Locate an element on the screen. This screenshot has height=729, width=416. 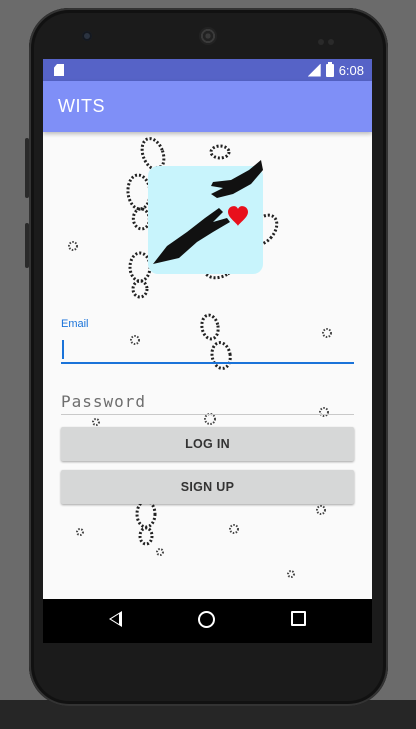
speaker-grille is located at coordinates (208, 36).